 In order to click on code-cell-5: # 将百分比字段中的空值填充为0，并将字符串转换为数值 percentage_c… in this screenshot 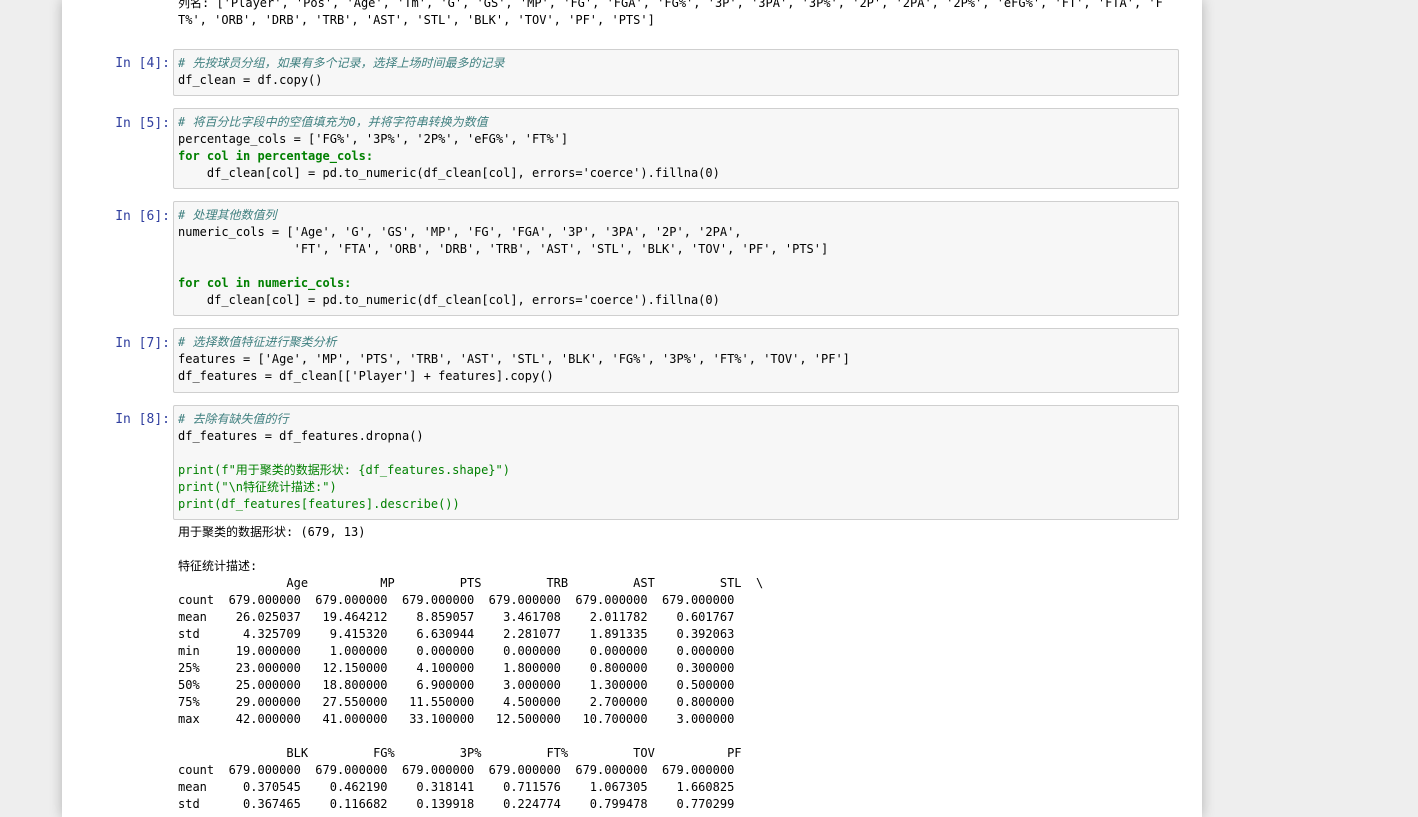, I will do `click(676, 148)`.